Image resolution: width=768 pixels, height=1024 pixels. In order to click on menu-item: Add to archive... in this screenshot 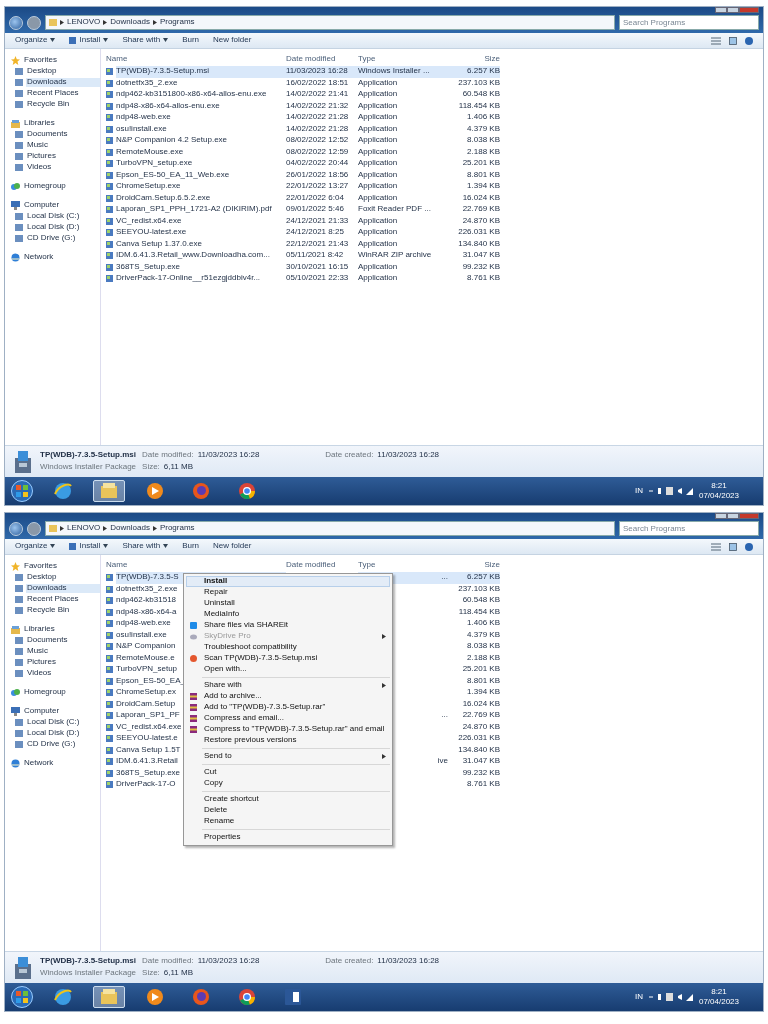, I will do `click(288, 696)`.